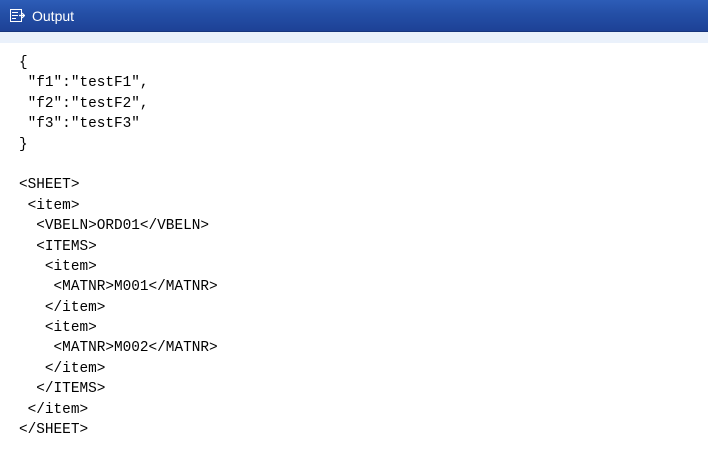  I want to click on output-line: "f3":"testF3", so click(79, 124).